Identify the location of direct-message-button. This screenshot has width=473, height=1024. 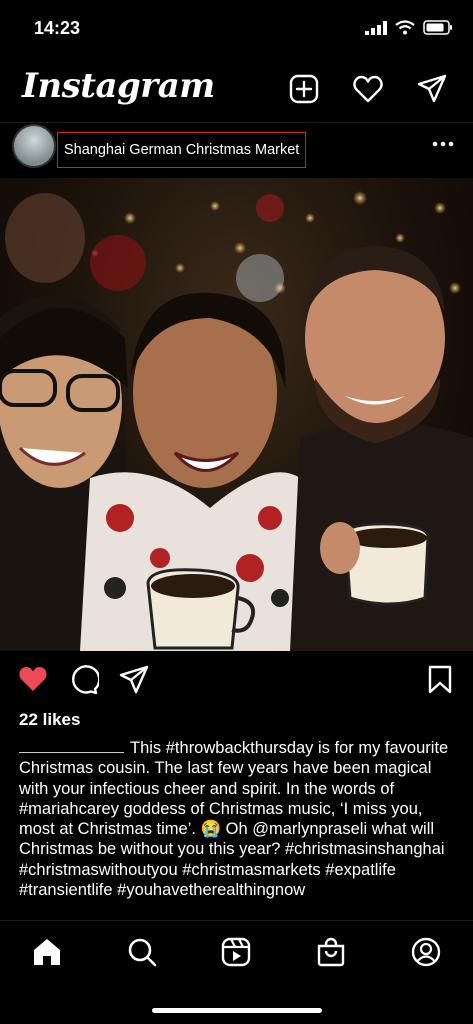
(432, 89).